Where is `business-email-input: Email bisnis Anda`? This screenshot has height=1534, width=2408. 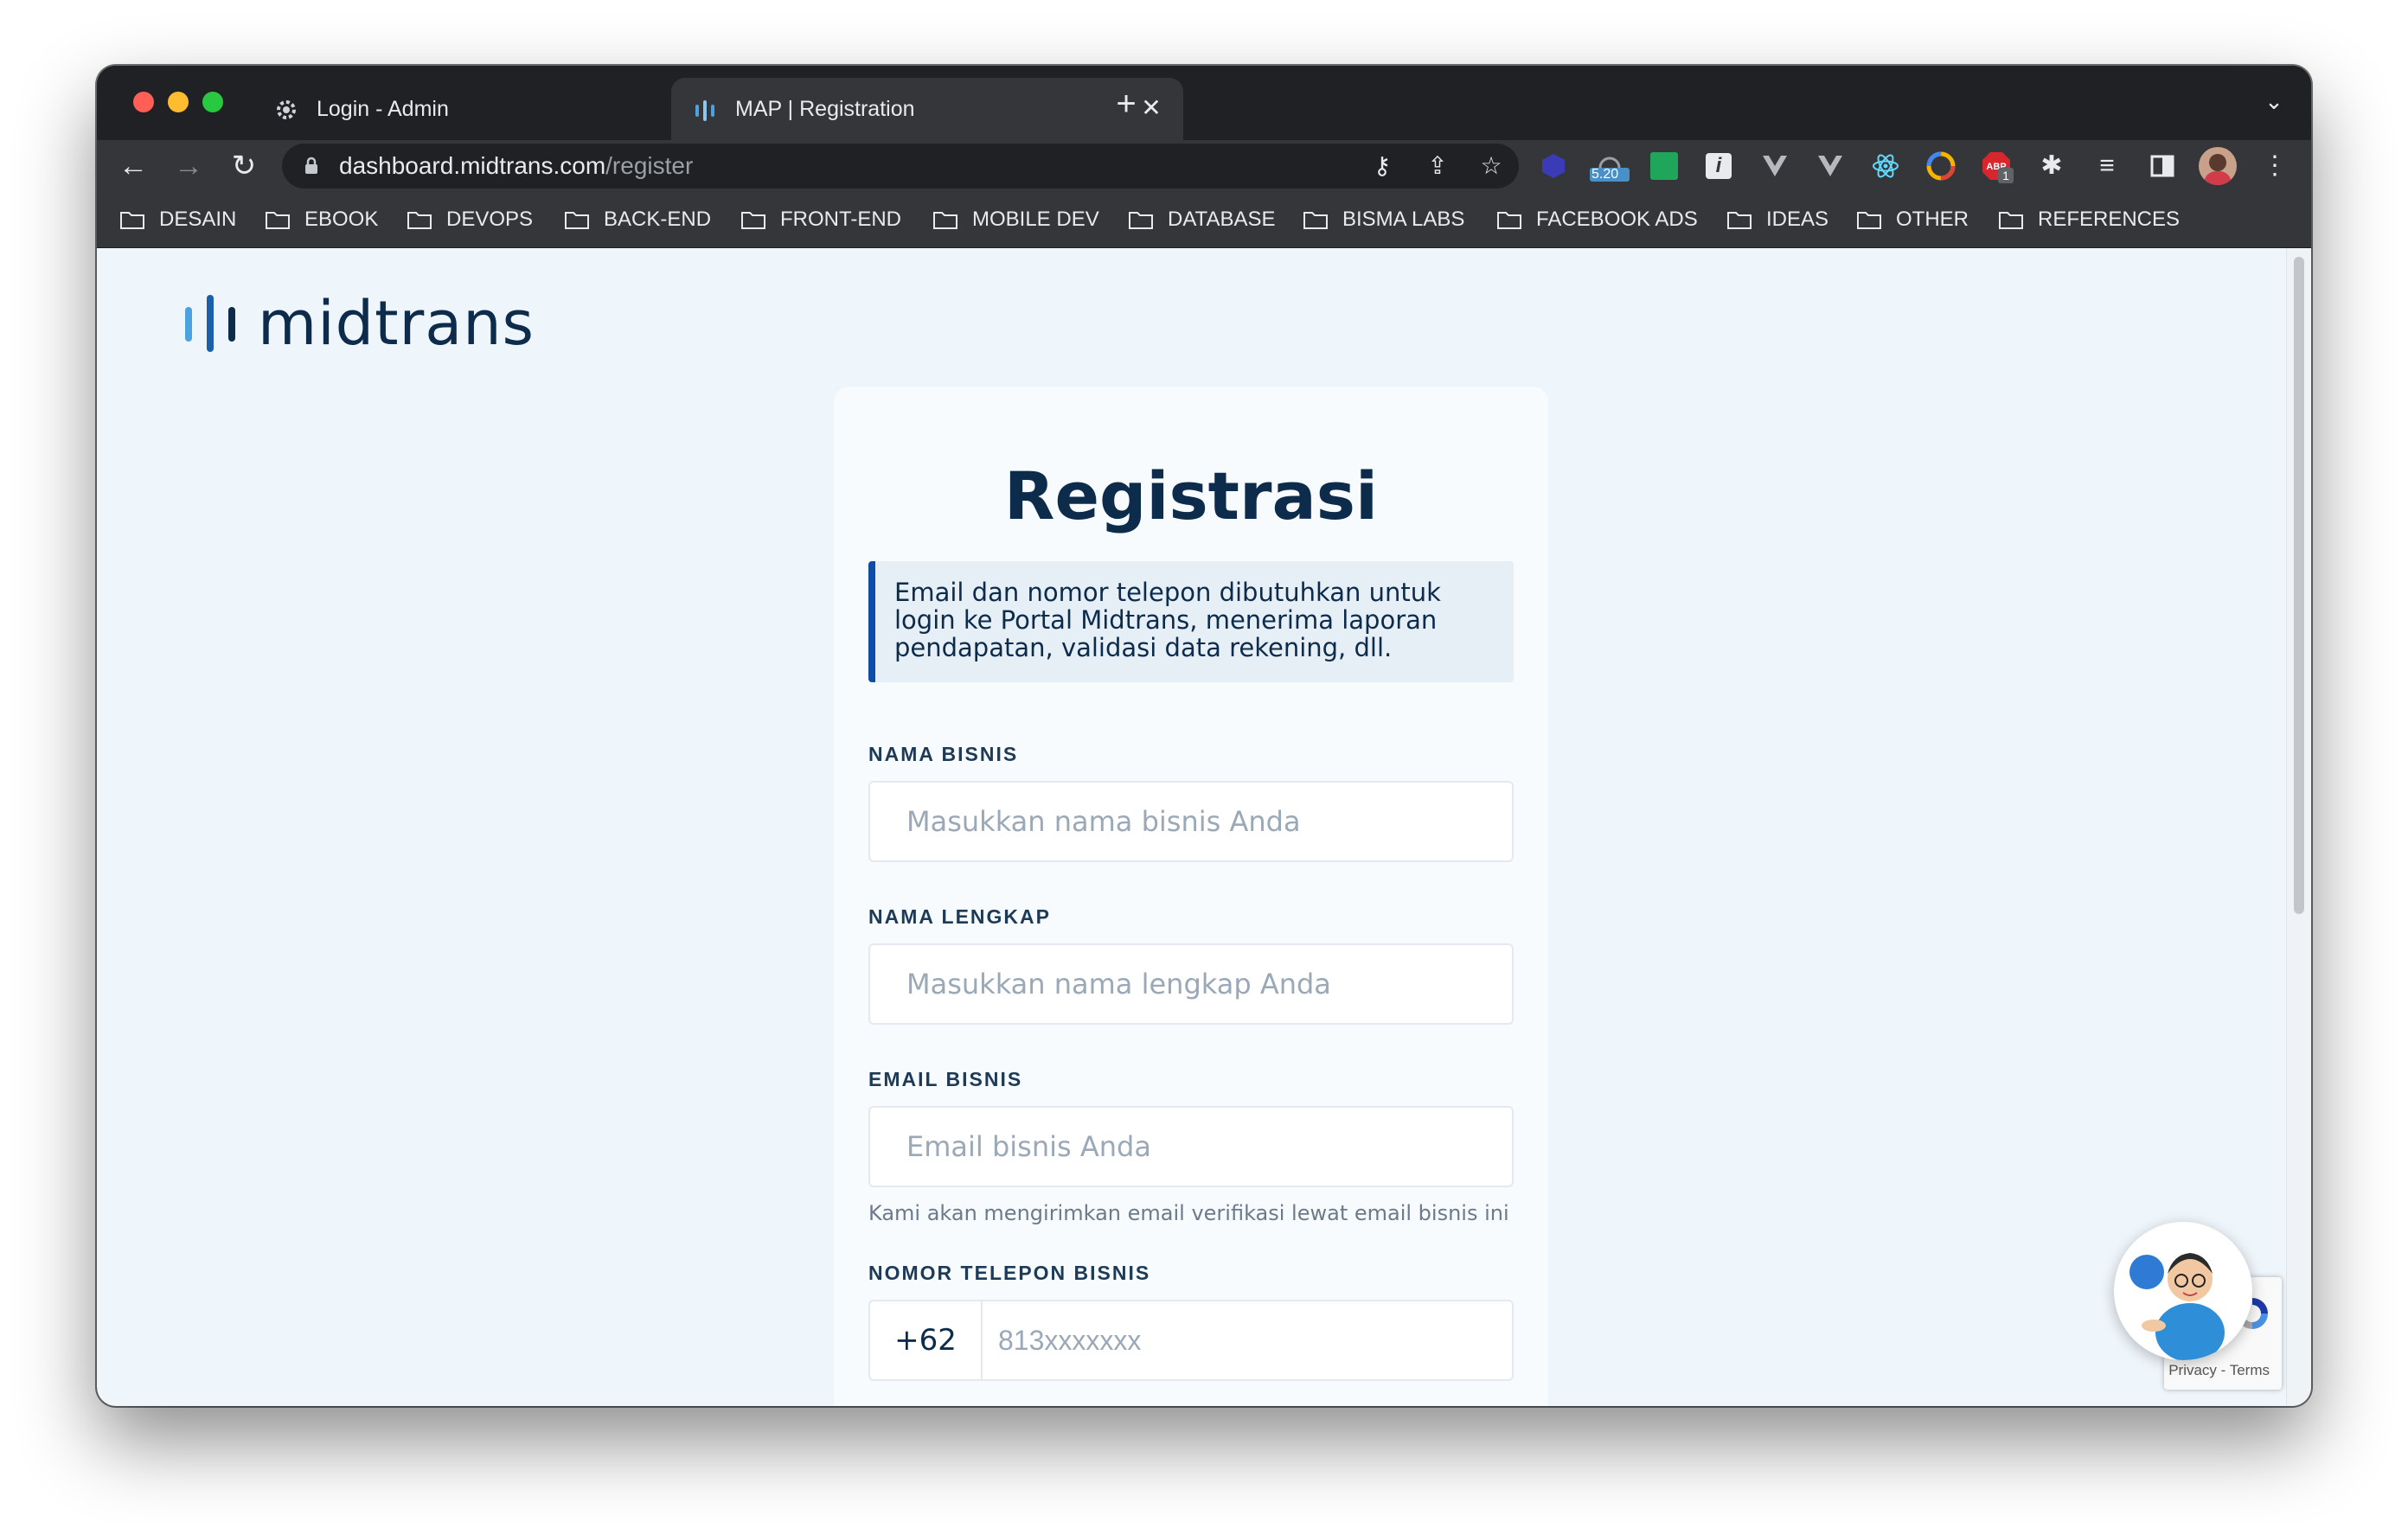
business-email-input: Email bisnis Anda is located at coordinates (1191, 1146).